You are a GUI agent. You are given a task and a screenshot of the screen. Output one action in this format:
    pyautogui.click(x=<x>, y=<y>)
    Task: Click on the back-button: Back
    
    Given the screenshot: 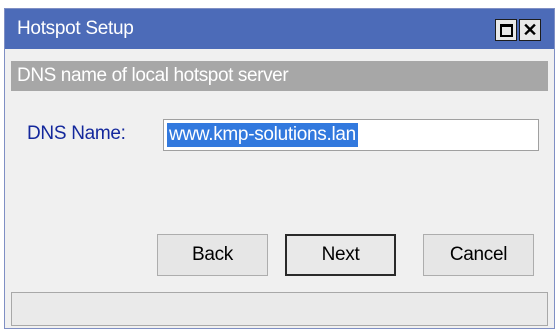 What is the action you would take?
    pyautogui.click(x=212, y=255)
    